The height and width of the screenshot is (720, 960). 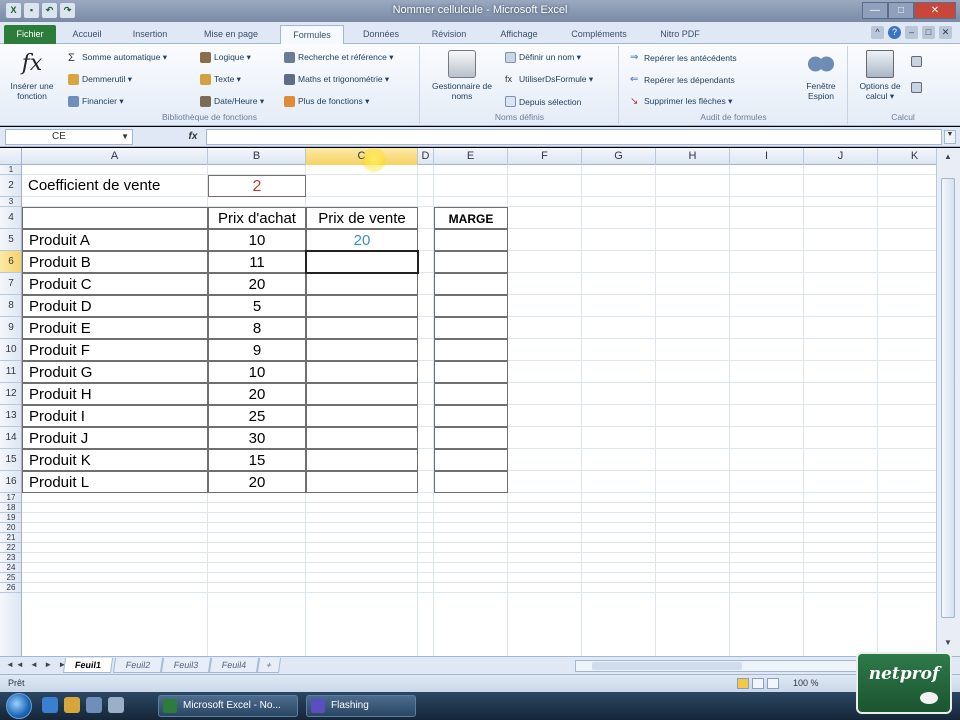 What do you see at coordinates (10, 548) in the screenshot?
I see `row-header-22: 22` at bounding box center [10, 548].